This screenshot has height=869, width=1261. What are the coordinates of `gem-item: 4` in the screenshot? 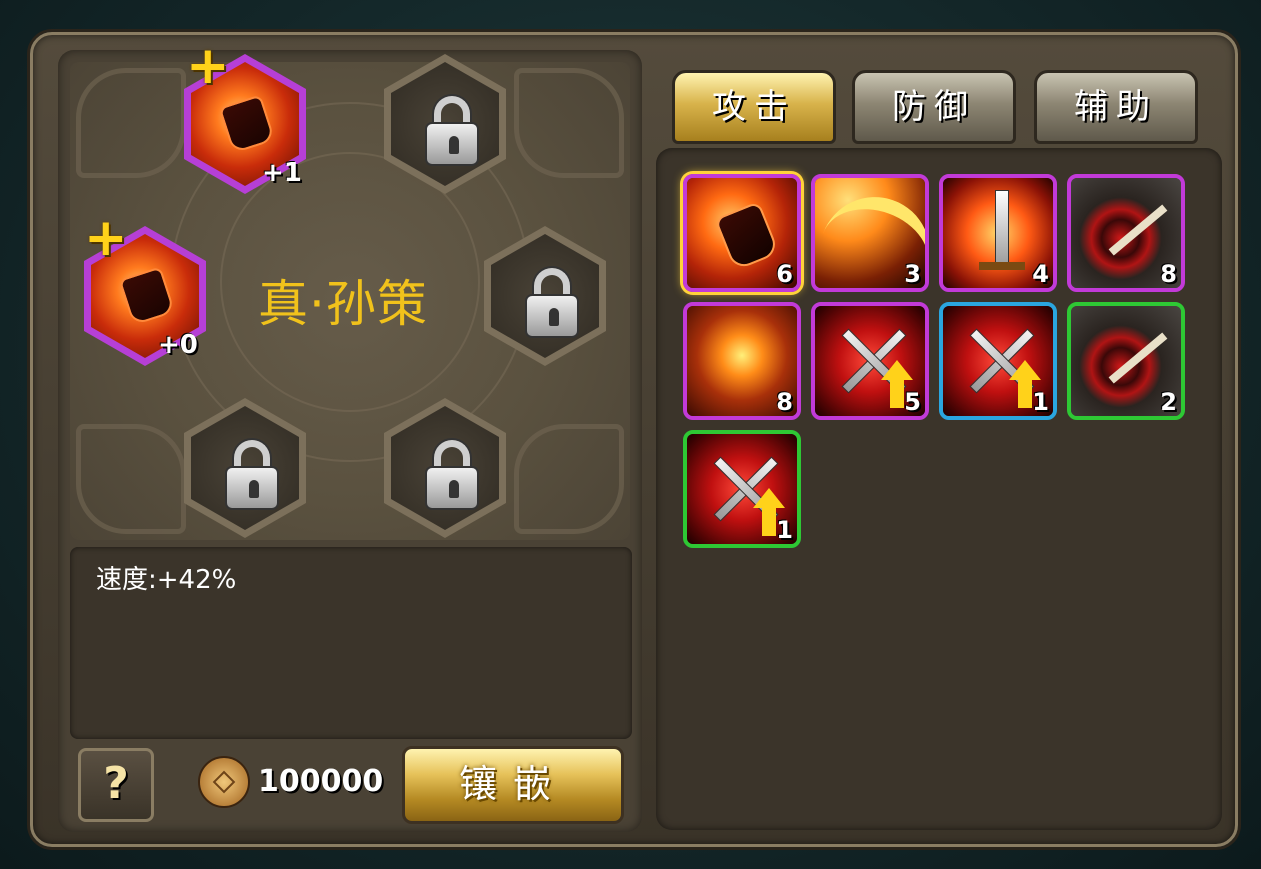 It's located at (998, 233).